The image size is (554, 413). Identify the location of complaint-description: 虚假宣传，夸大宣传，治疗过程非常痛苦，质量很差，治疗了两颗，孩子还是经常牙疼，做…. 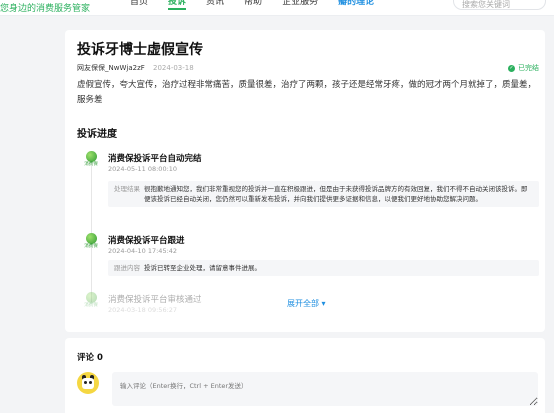
(307, 92).